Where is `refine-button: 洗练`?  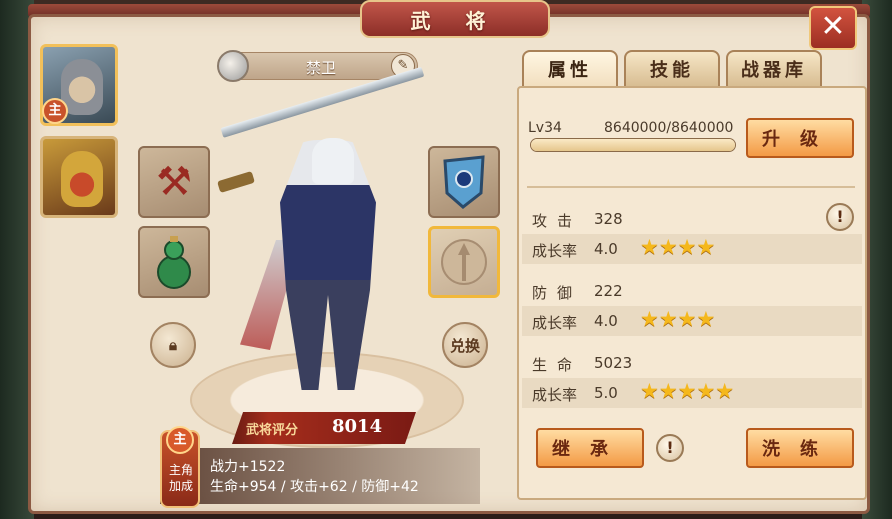
refine-button: 洗练 is located at coordinates (800, 448).